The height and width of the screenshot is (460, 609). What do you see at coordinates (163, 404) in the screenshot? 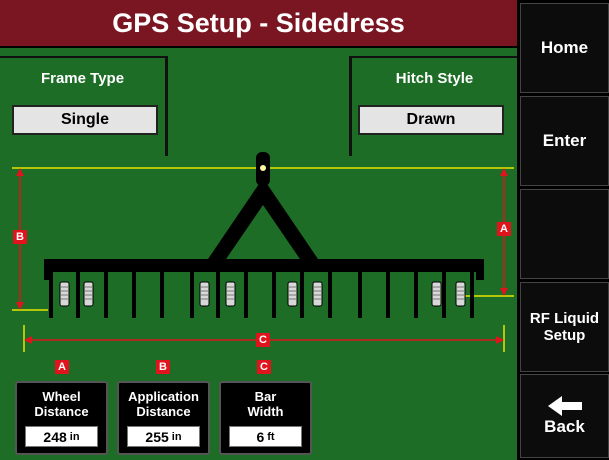
I see `application-distance-label: Application Distance` at bounding box center [163, 404].